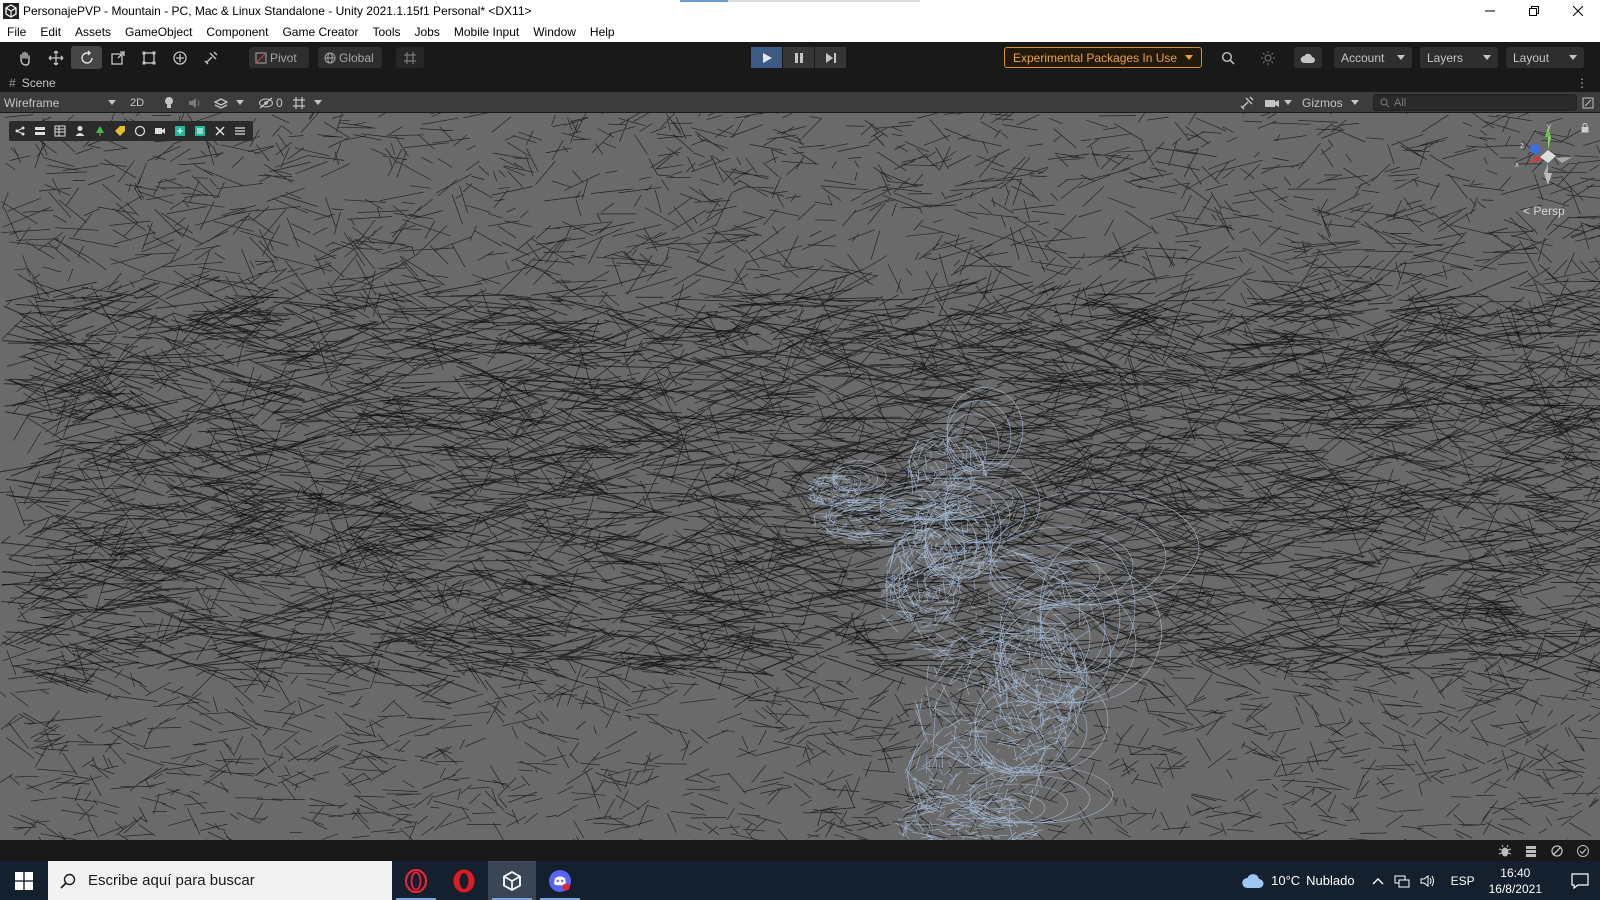 The height and width of the screenshot is (900, 1600). What do you see at coordinates (486, 32) in the screenshot?
I see `menu-mobile-input: Mobile Input` at bounding box center [486, 32].